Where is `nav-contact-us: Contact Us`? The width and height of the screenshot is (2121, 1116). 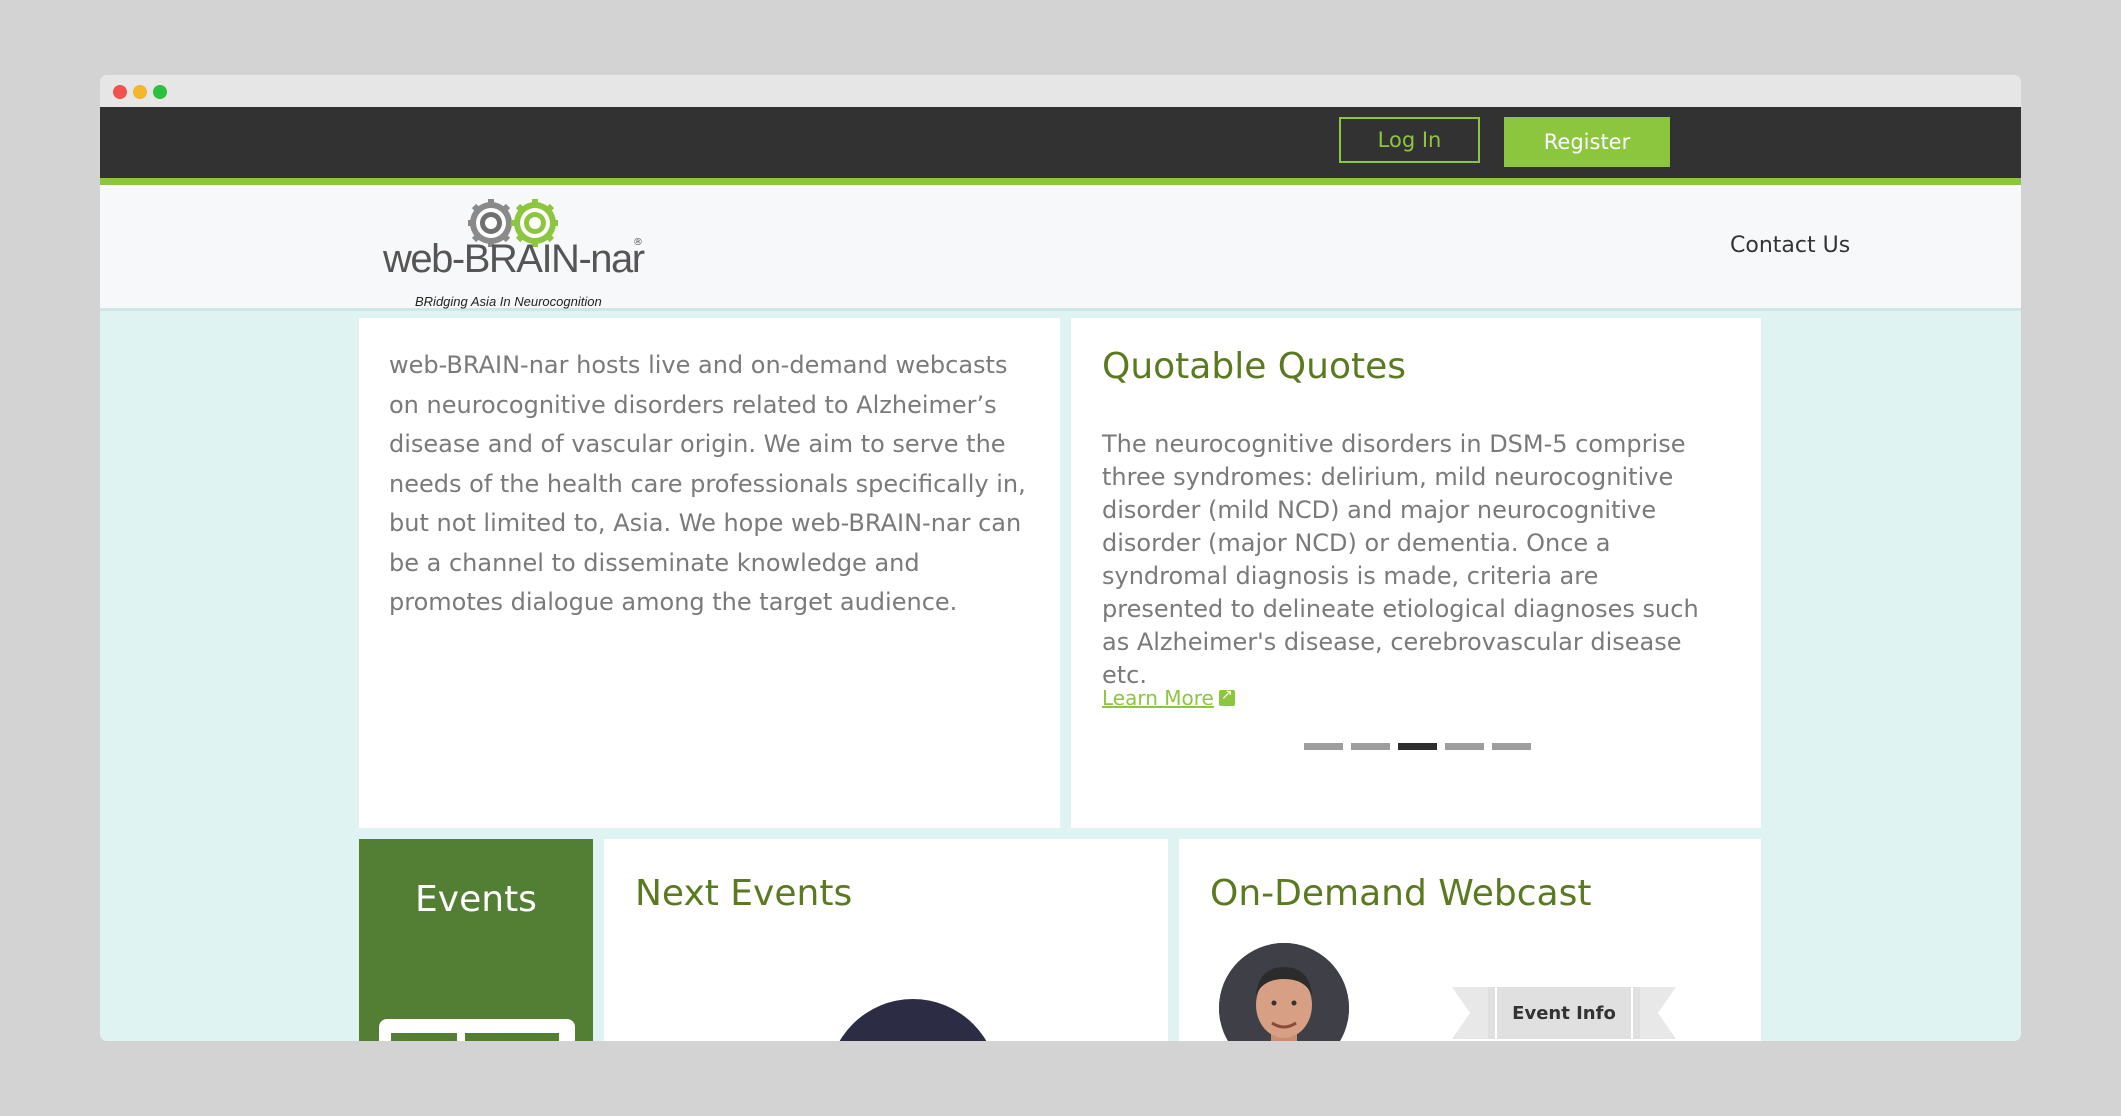 nav-contact-us: Contact Us is located at coordinates (1790, 245).